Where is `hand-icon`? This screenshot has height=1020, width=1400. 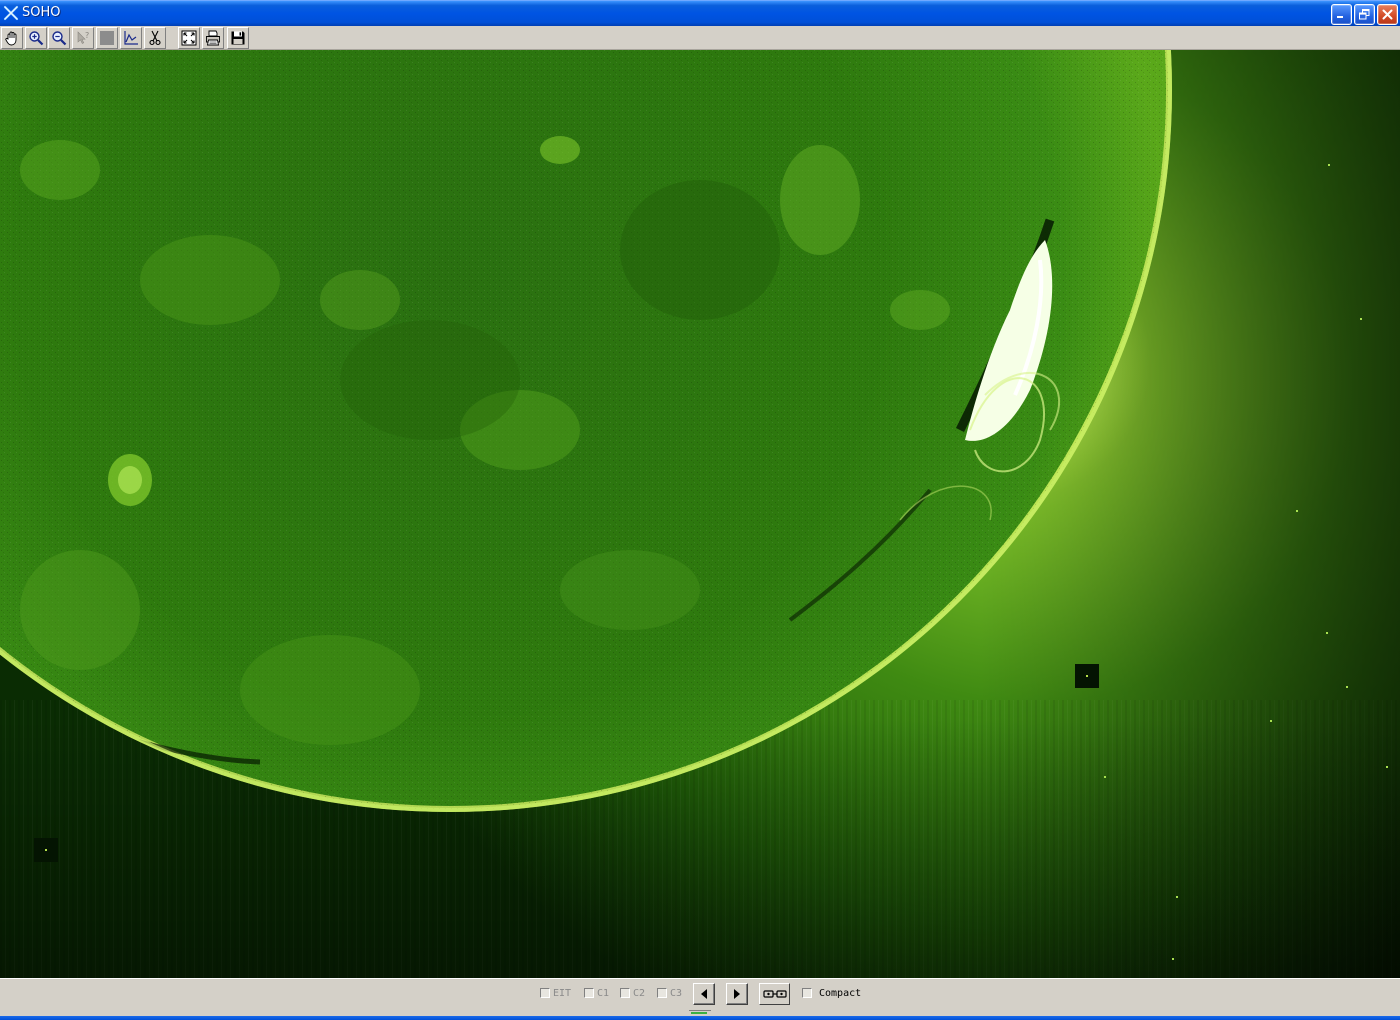
hand-icon is located at coordinates (11, 38).